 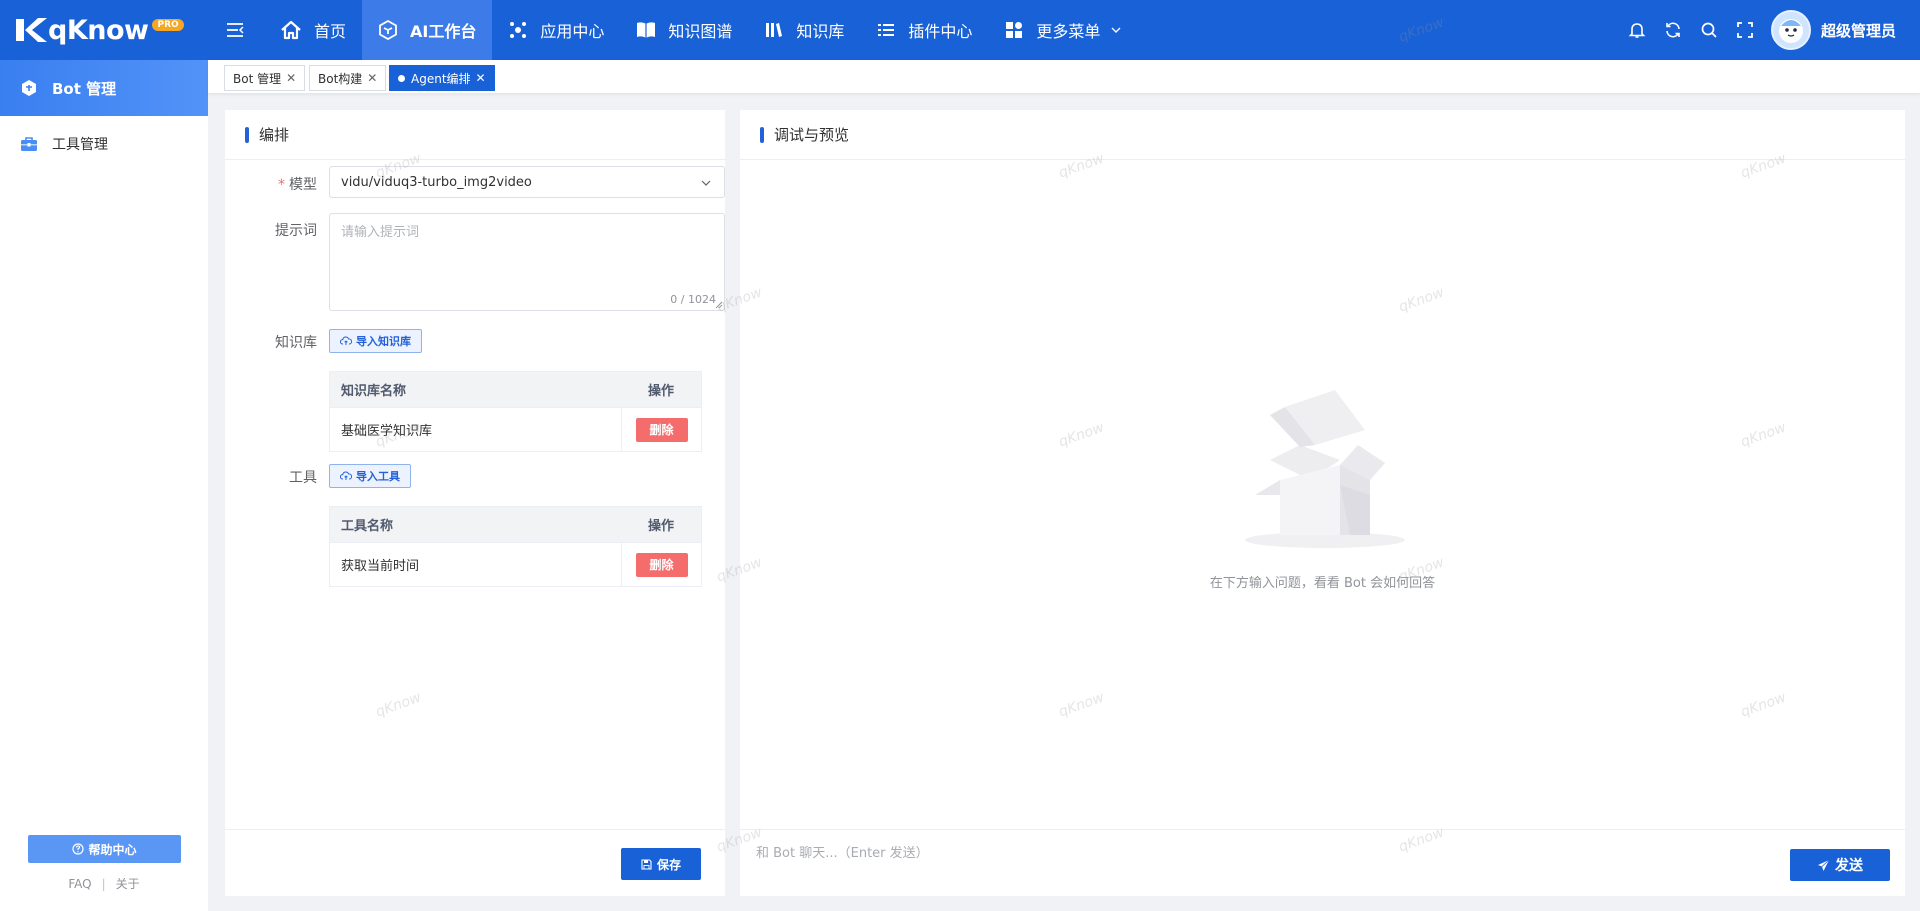 What do you see at coordinates (1014, 30) in the screenshot?
I see `grid-icon` at bounding box center [1014, 30].